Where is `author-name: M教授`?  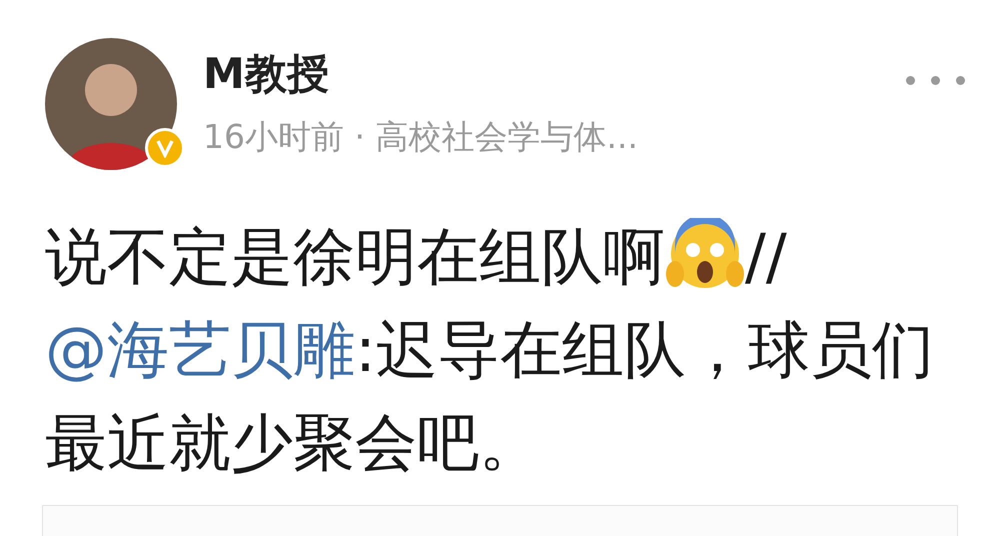 author-name: M教授 is located at coordinates (554, 74).